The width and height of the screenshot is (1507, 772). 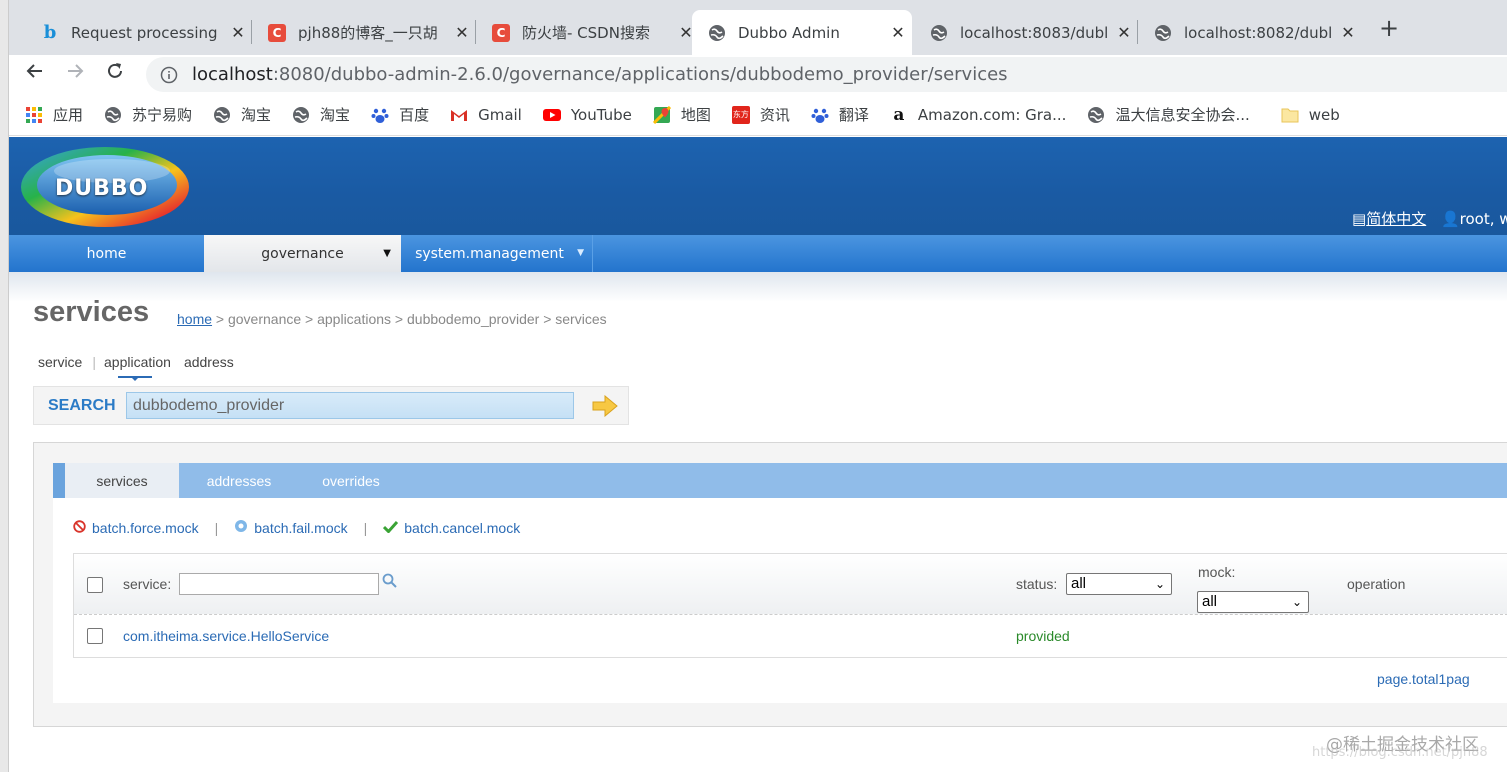 What do you see at coordinates (279, 584) in the screenshot?
I see `service-filter-input` at bounding box center [279, 584].